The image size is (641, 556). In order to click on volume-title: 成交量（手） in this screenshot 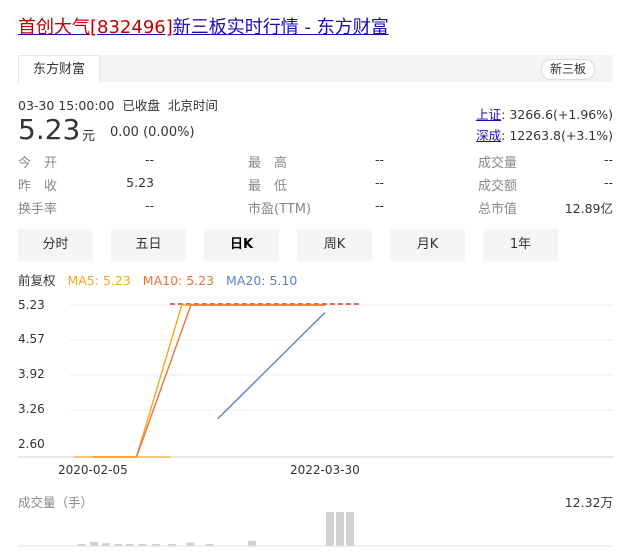, I will do `click(56, 502)`.